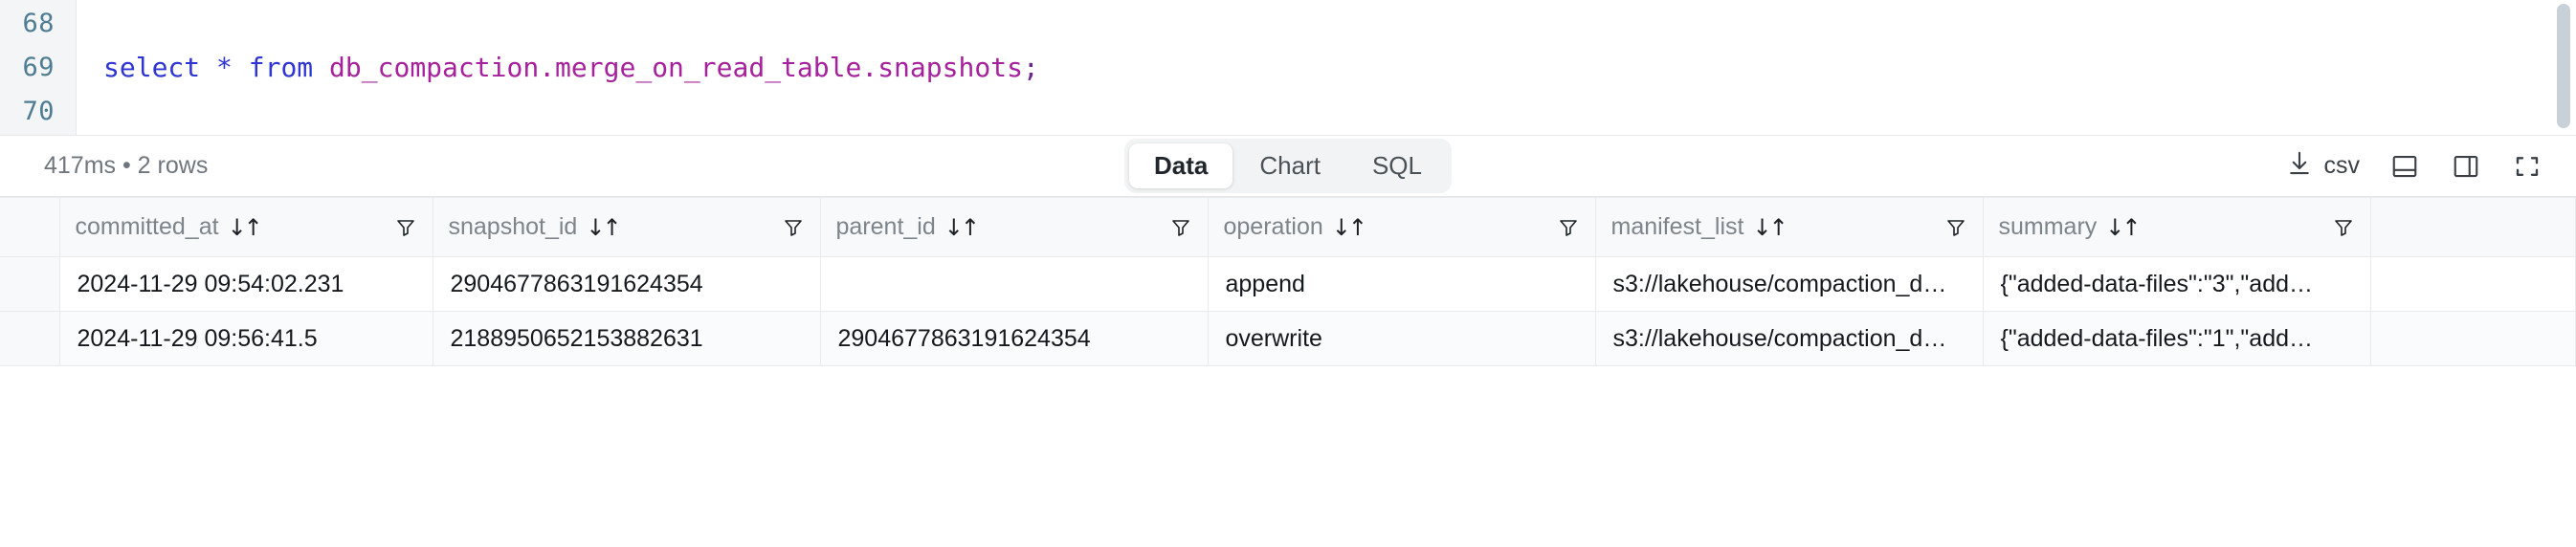 This screenshot has width=2576, height=547. I want to click on sql-token-keyword: from, so click(281, 67).